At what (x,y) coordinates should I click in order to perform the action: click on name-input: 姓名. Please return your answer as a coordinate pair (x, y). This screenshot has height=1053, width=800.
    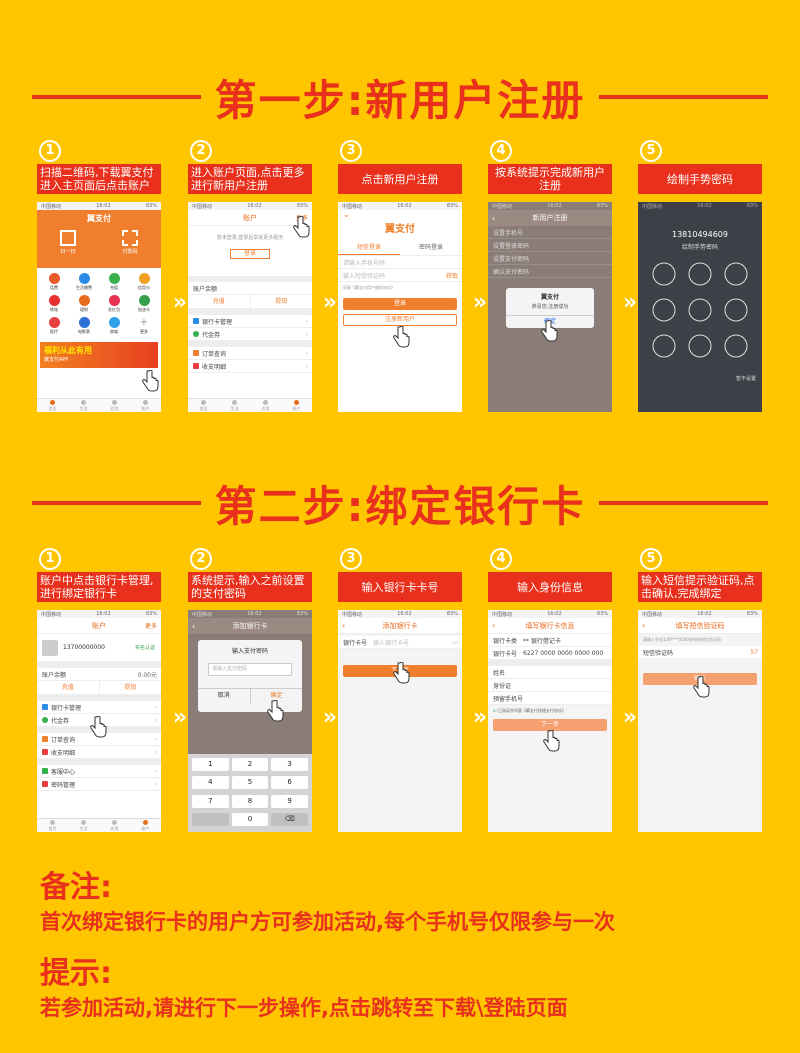
    Looking at the image, I should click on (550, 672).